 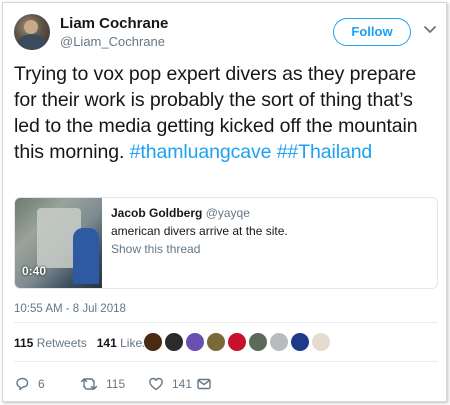 What do you see at coordinates (372, 32) in the screenshot?
I see `follow-button: Follow` at bounding box center [372, 32].